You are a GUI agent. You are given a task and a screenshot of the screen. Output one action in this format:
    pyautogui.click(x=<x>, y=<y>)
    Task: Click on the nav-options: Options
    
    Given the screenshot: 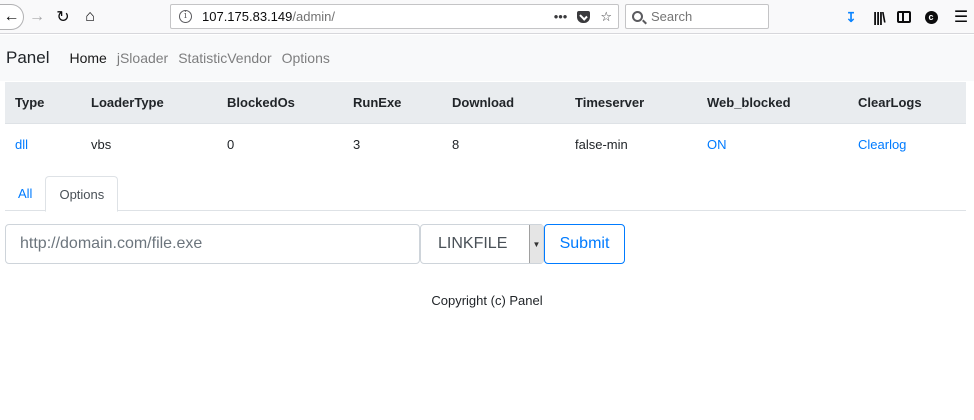 What is the action you would take?
    pyautogui.click(x=306, y=58)
    